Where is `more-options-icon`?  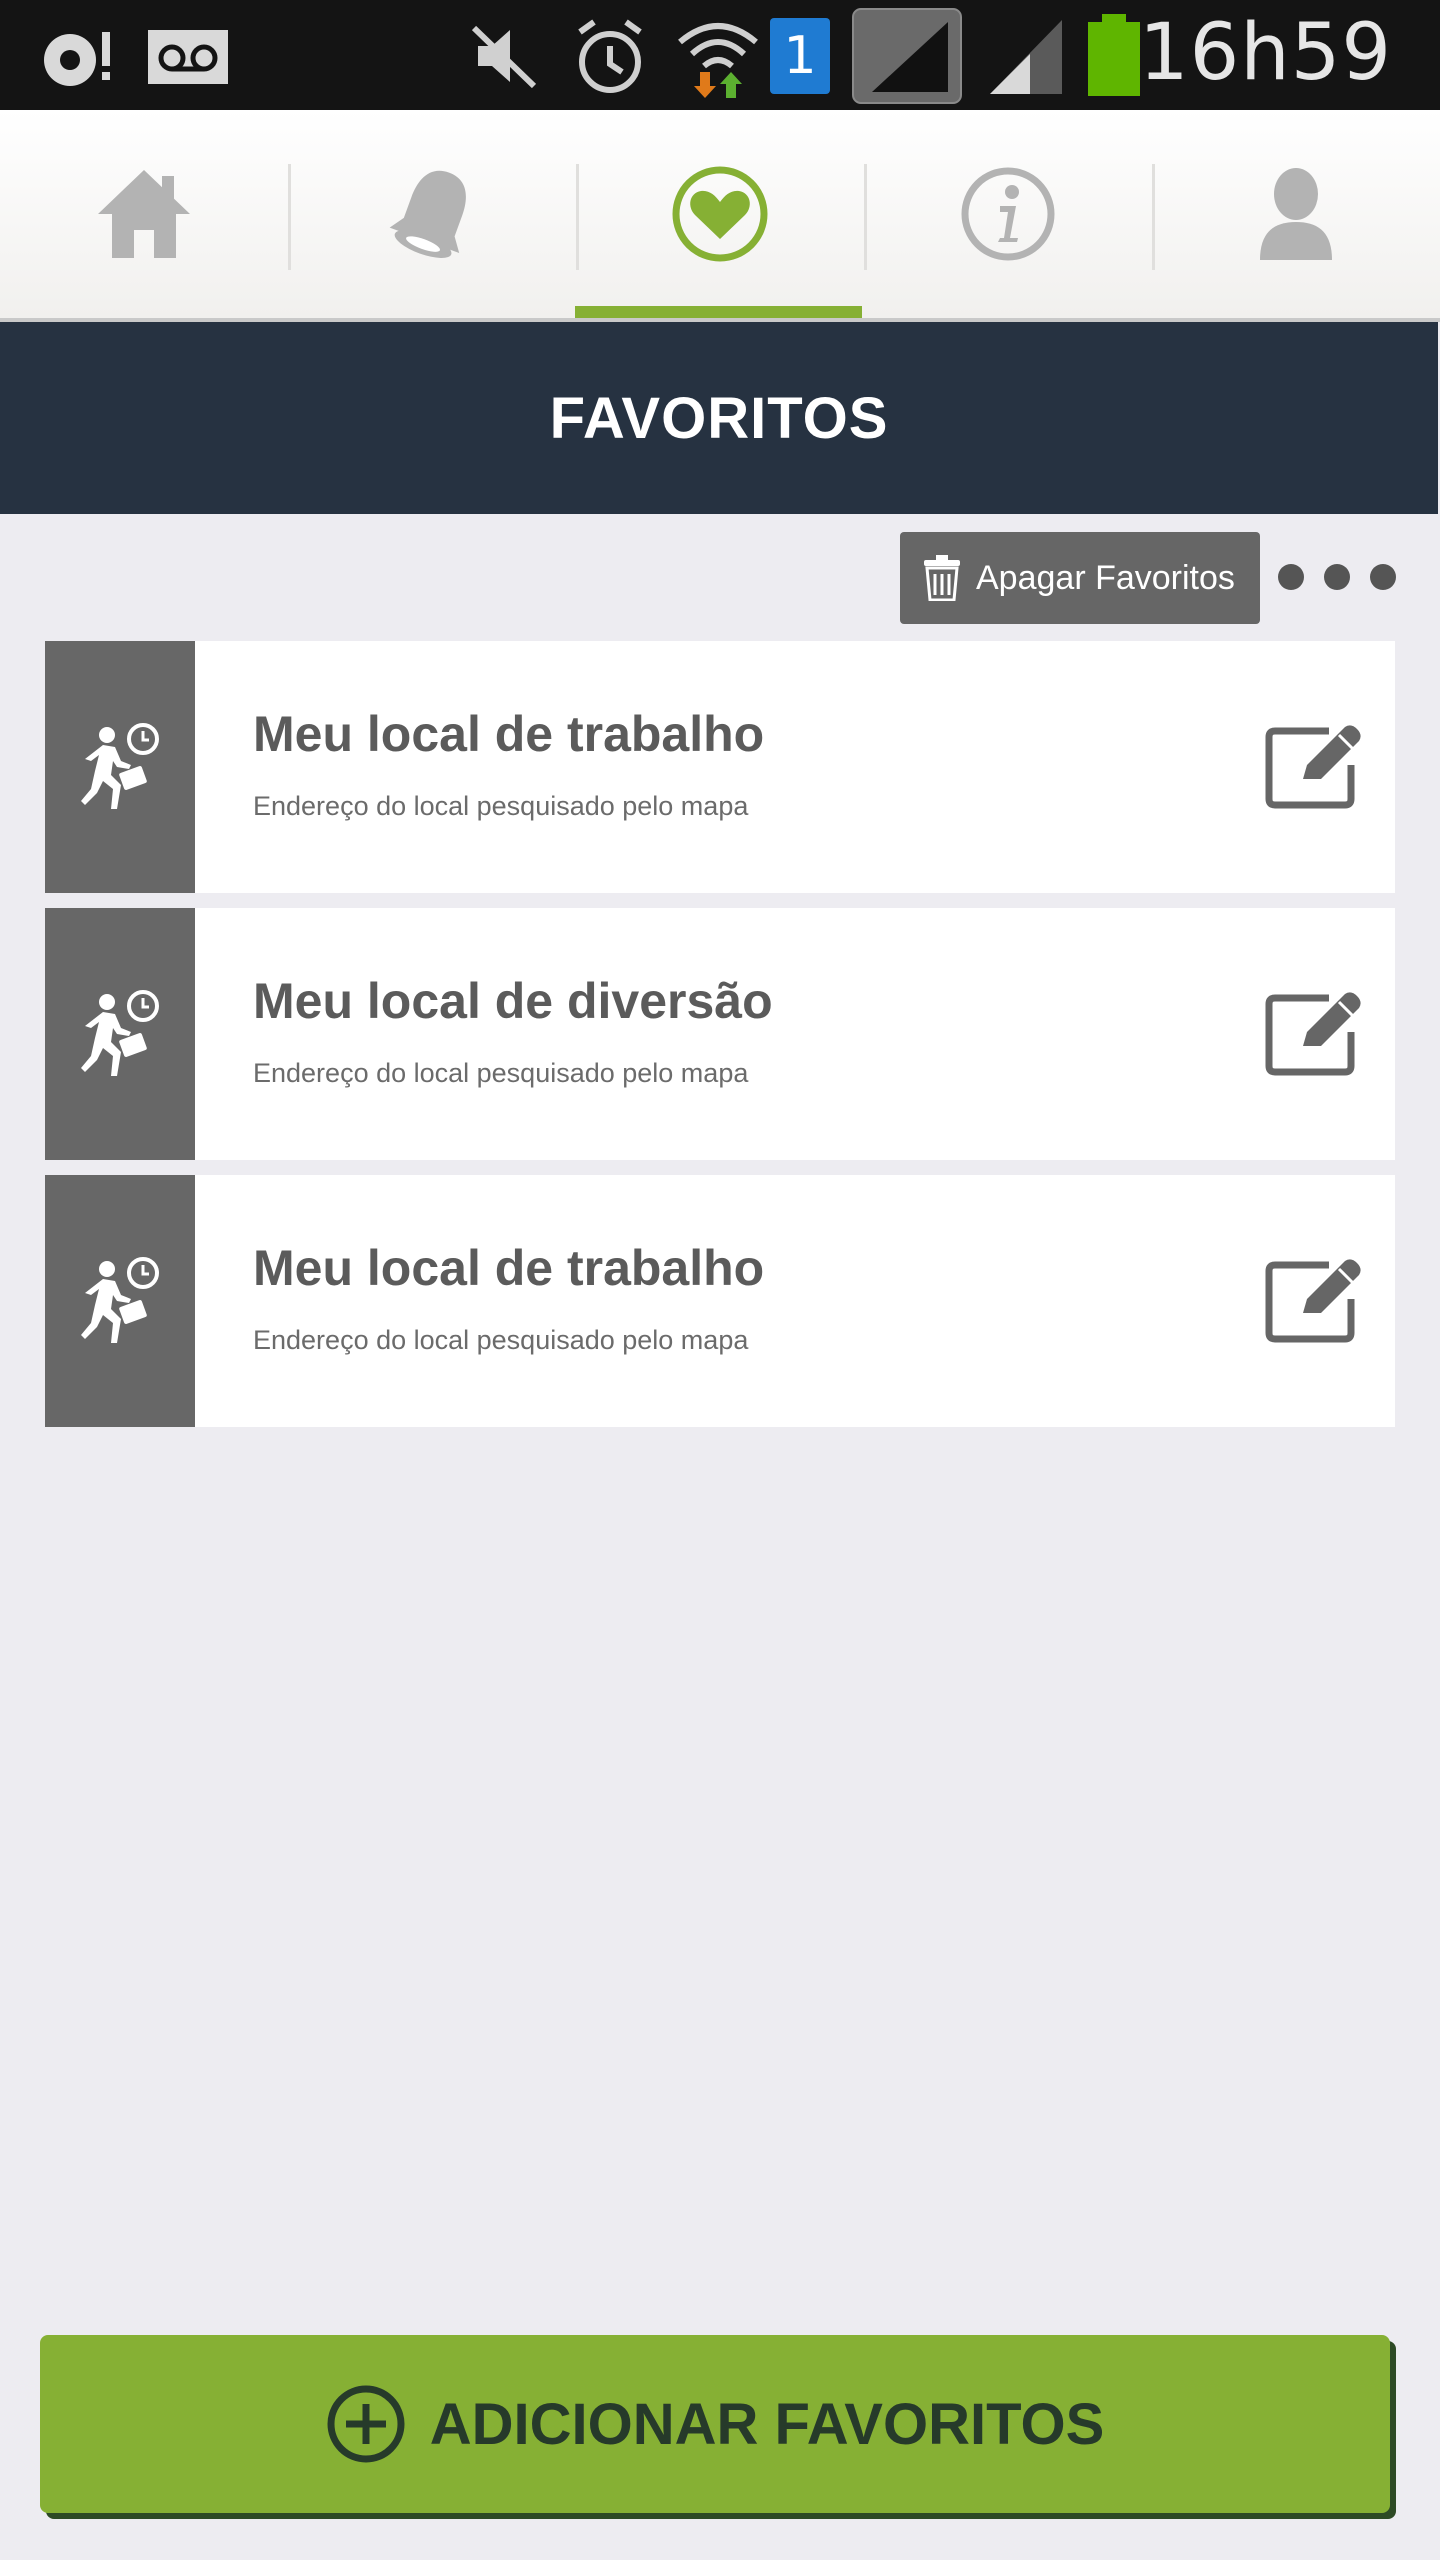 more-options-icon is located at coordinates (1337, 577).